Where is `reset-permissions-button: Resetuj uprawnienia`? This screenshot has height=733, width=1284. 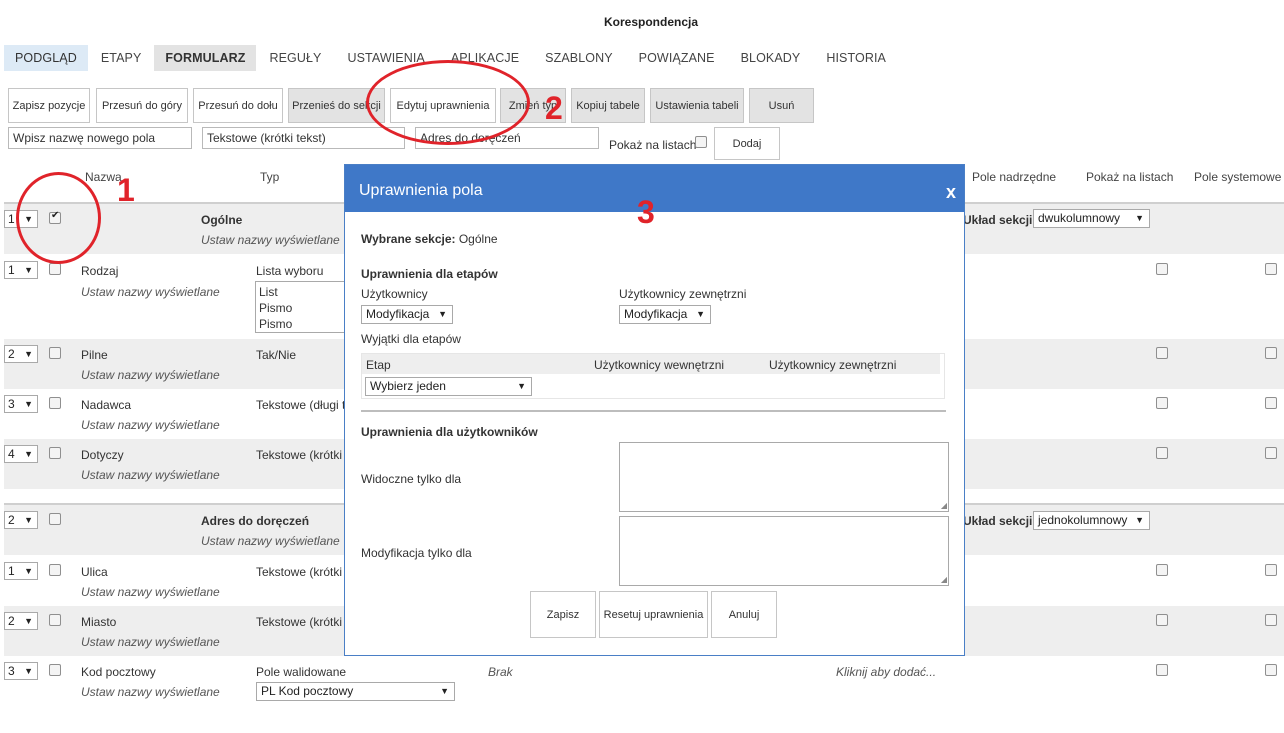
reset-permissions-button: Resetuj uprawnienia is located at coordinates (653, 614).